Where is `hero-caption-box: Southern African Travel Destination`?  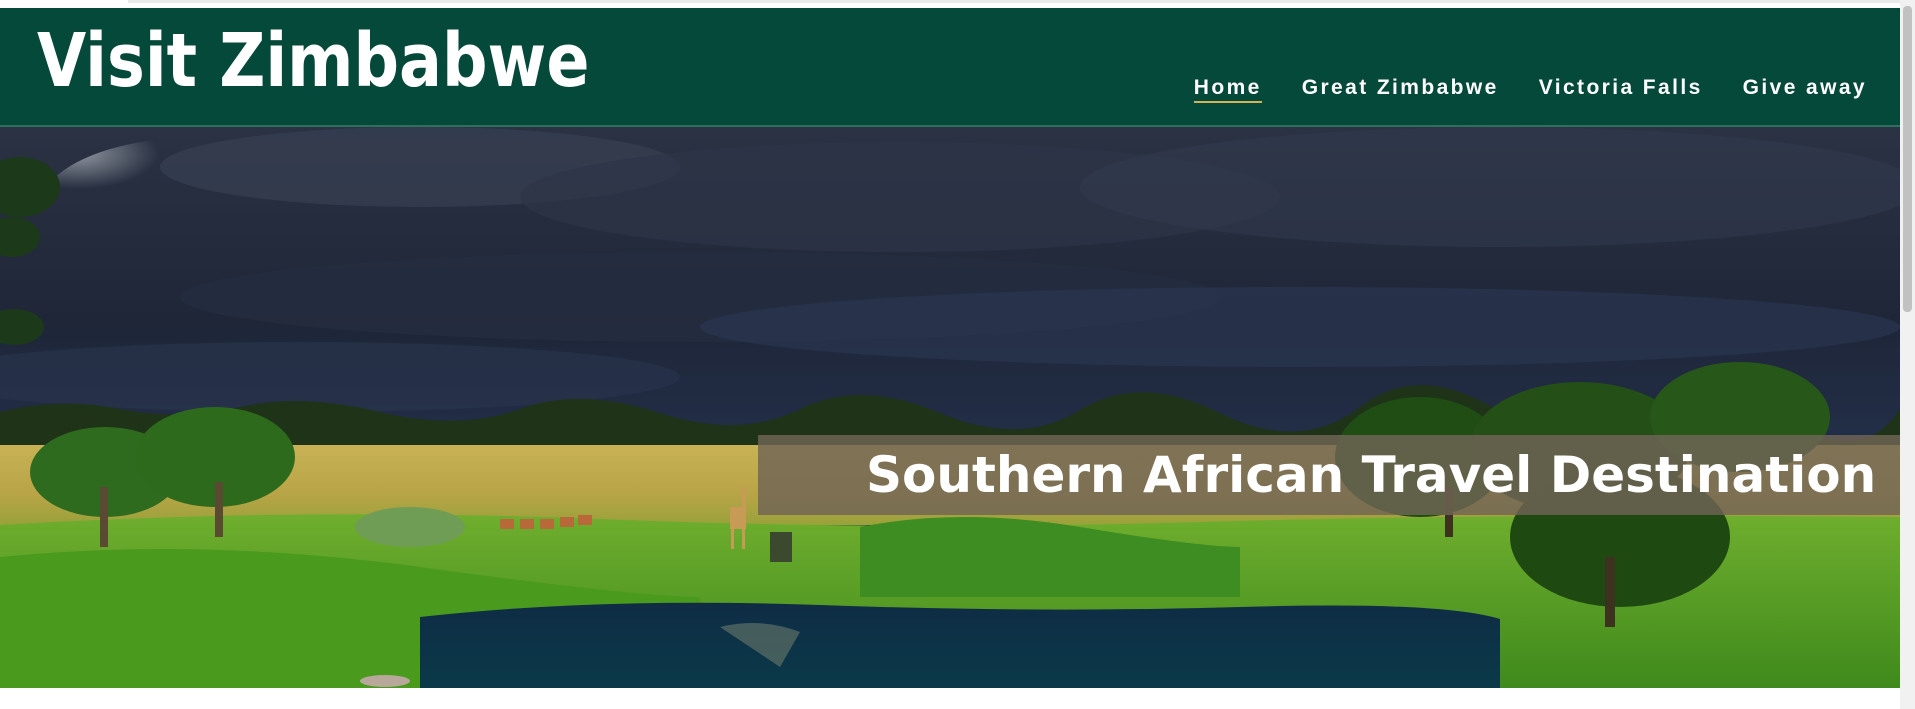 hero-caption-box: Southern African Travel Destination is located at coordinates (1329, 475).